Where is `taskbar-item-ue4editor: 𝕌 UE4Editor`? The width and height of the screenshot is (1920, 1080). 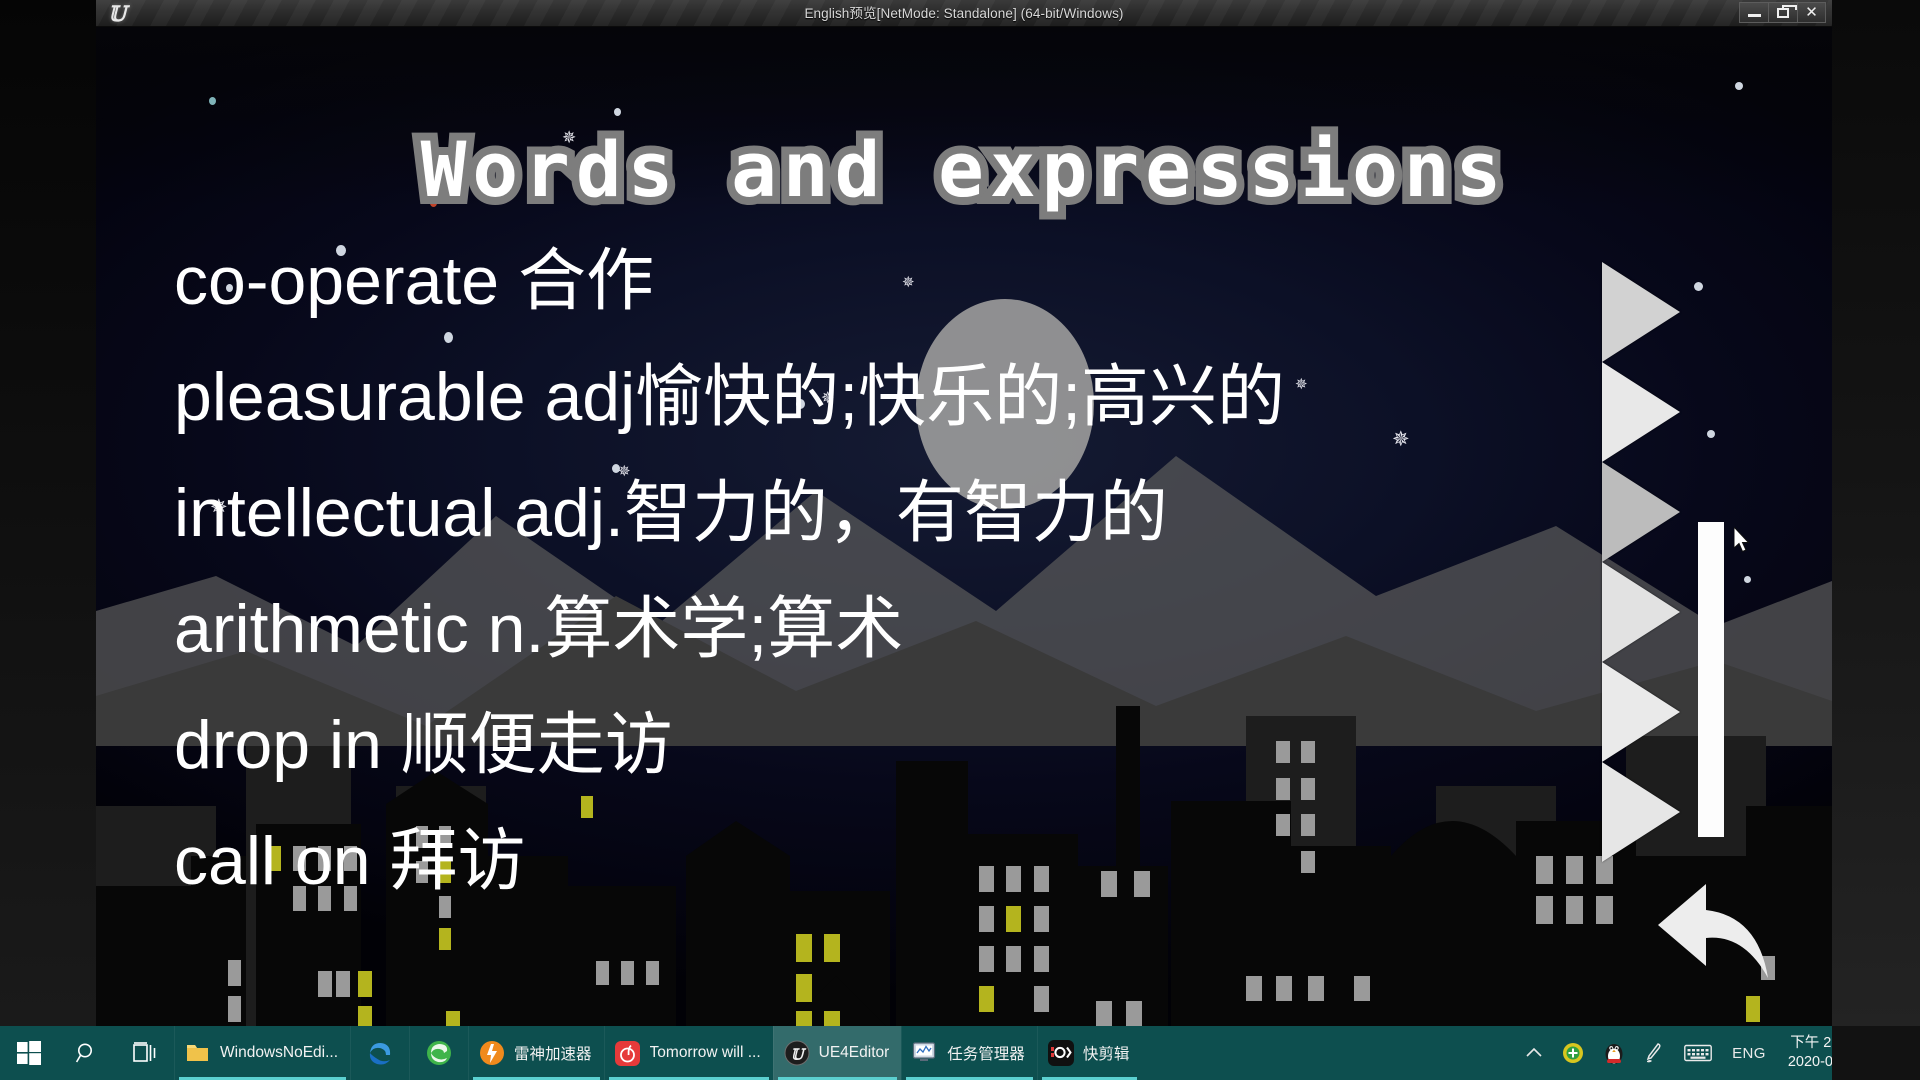 taskbar-item-ue4editor: 𝕌 UE4Editor is located at coordinates (837, 1053).